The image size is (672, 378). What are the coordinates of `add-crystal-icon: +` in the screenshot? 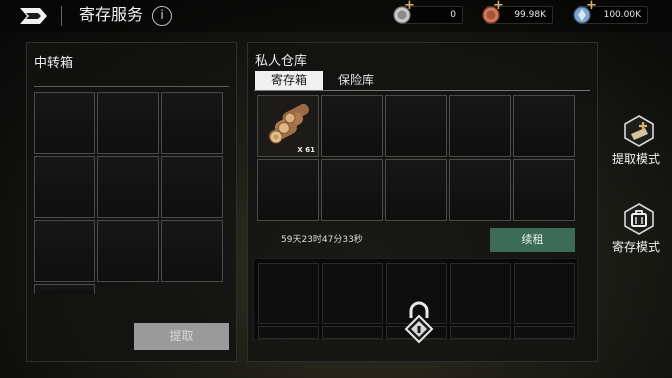 It's located at (591, 6).